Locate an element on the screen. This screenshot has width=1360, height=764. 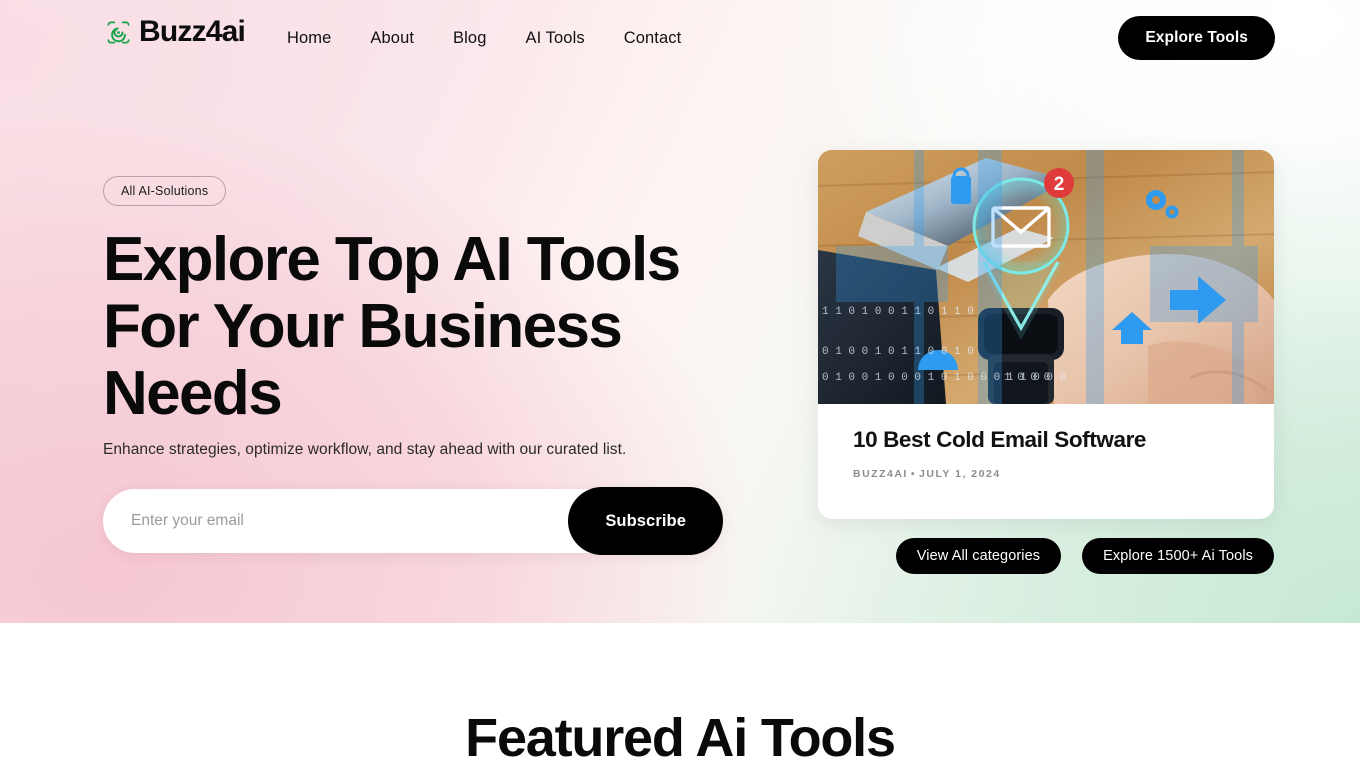
blog-card-date: JULY 1, 2024 is located at coordinates (960, 474).